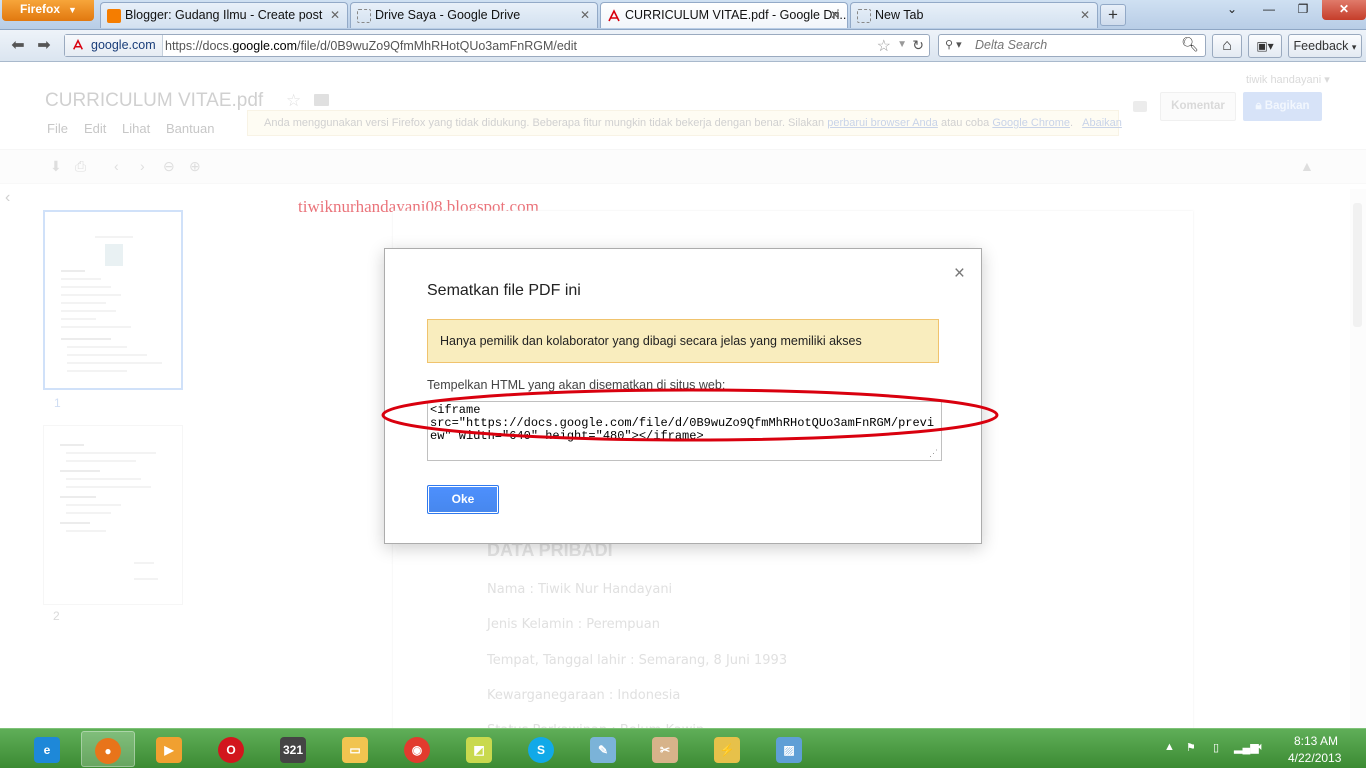  I want to click on bookmark-star-icon: ☆, so click(884, 46).